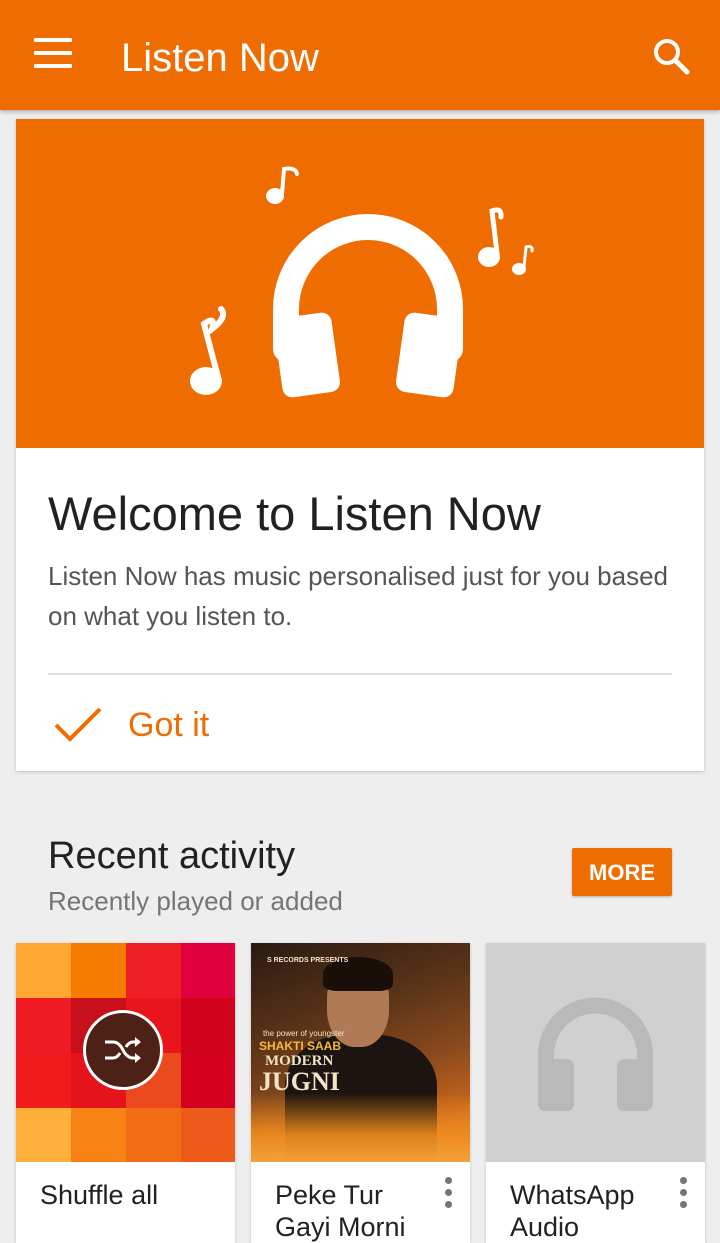 This screenshot has width=720, height=1243. I want to click on check-icon, so click(78, 724).